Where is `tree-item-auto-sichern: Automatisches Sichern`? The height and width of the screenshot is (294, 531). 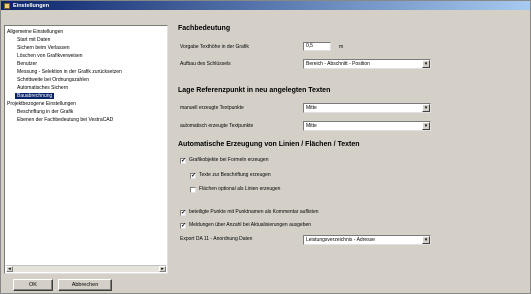
tree-item-auto-sichern: Automatisches Sichern is located at coordinates (42, 88).